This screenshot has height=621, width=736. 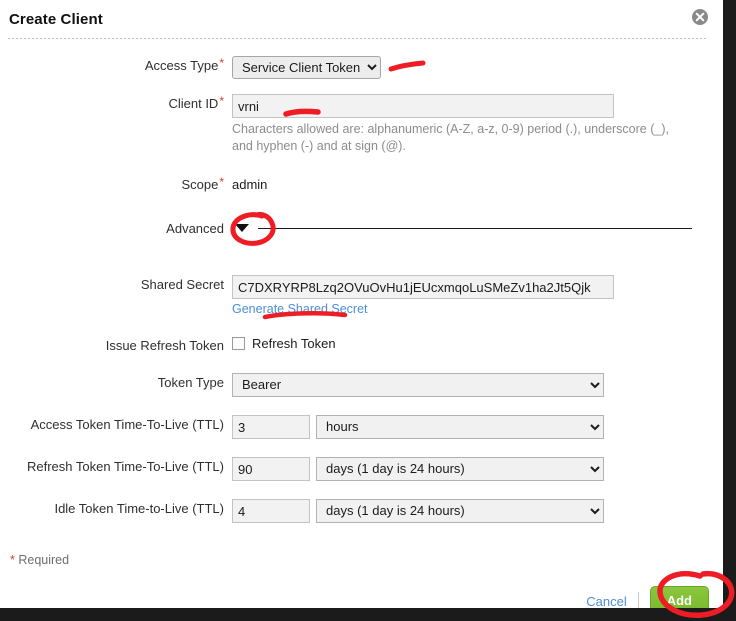 I want to click on close-icon, so click(x=700, y=17).